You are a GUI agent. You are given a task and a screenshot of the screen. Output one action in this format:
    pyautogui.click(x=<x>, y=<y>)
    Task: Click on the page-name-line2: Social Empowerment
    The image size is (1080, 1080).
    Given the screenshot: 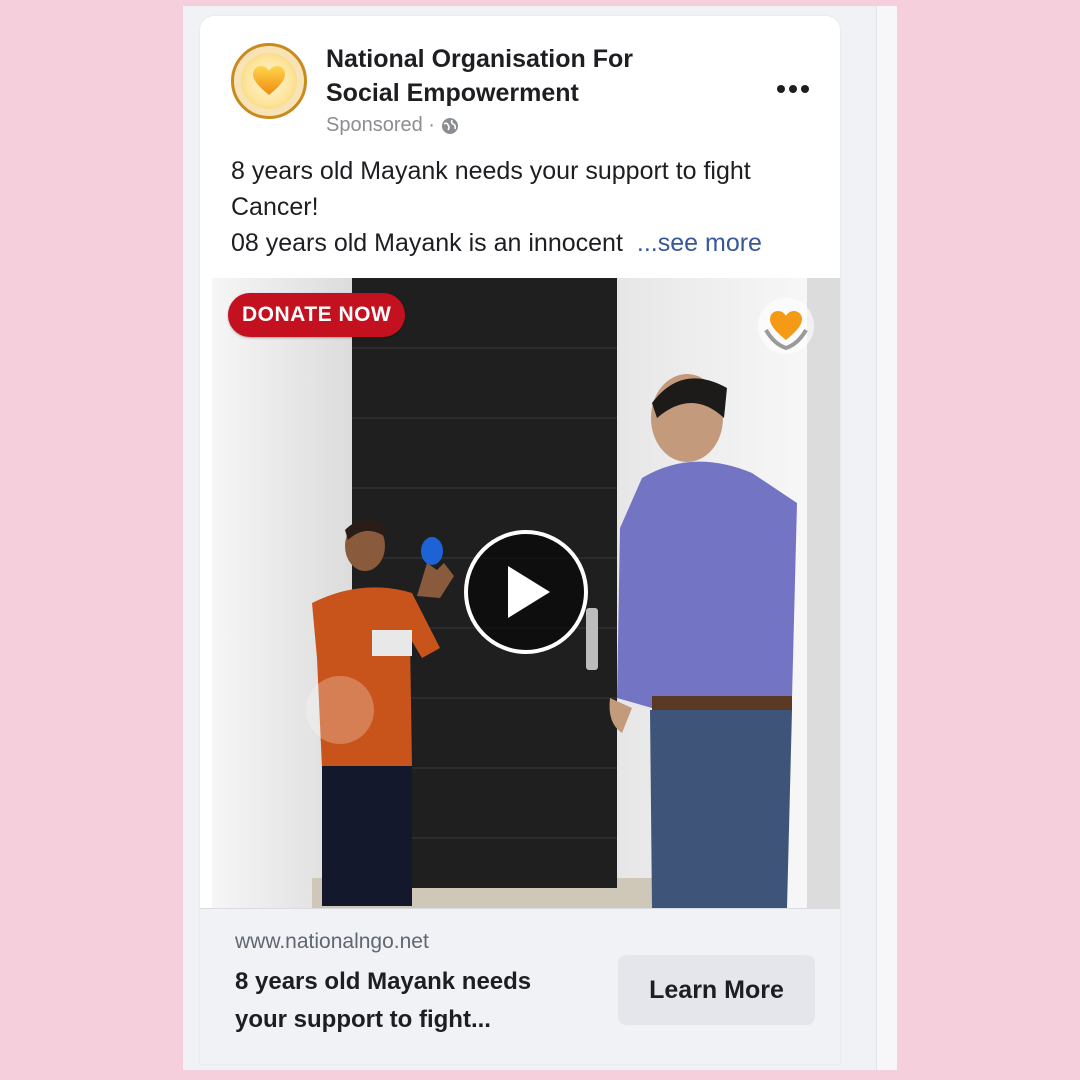 What is the action you would take?
    pyautogui.click(x=452, y=93)
    